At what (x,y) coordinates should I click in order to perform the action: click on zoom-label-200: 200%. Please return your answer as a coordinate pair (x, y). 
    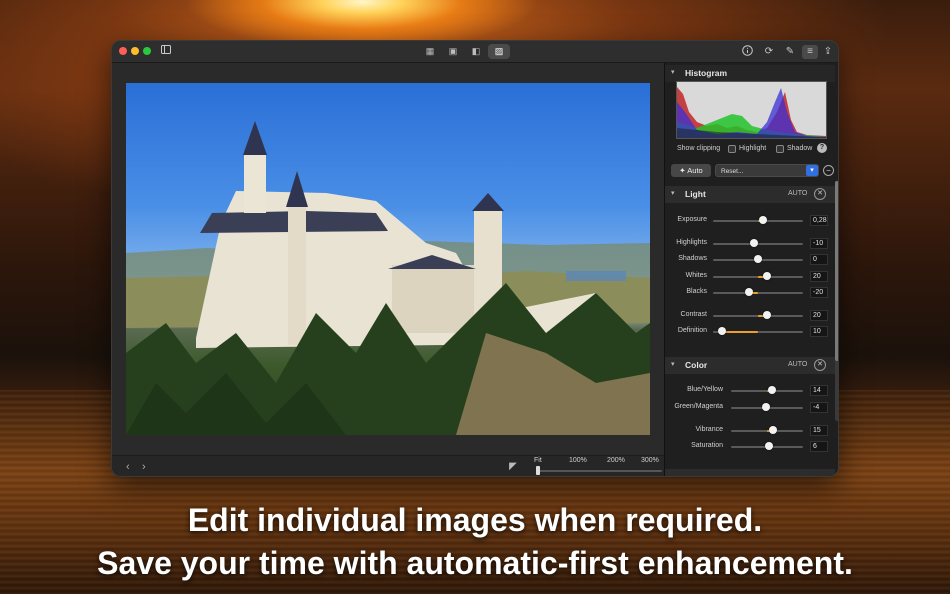
    Looking at the image, I should click on (616, 460).